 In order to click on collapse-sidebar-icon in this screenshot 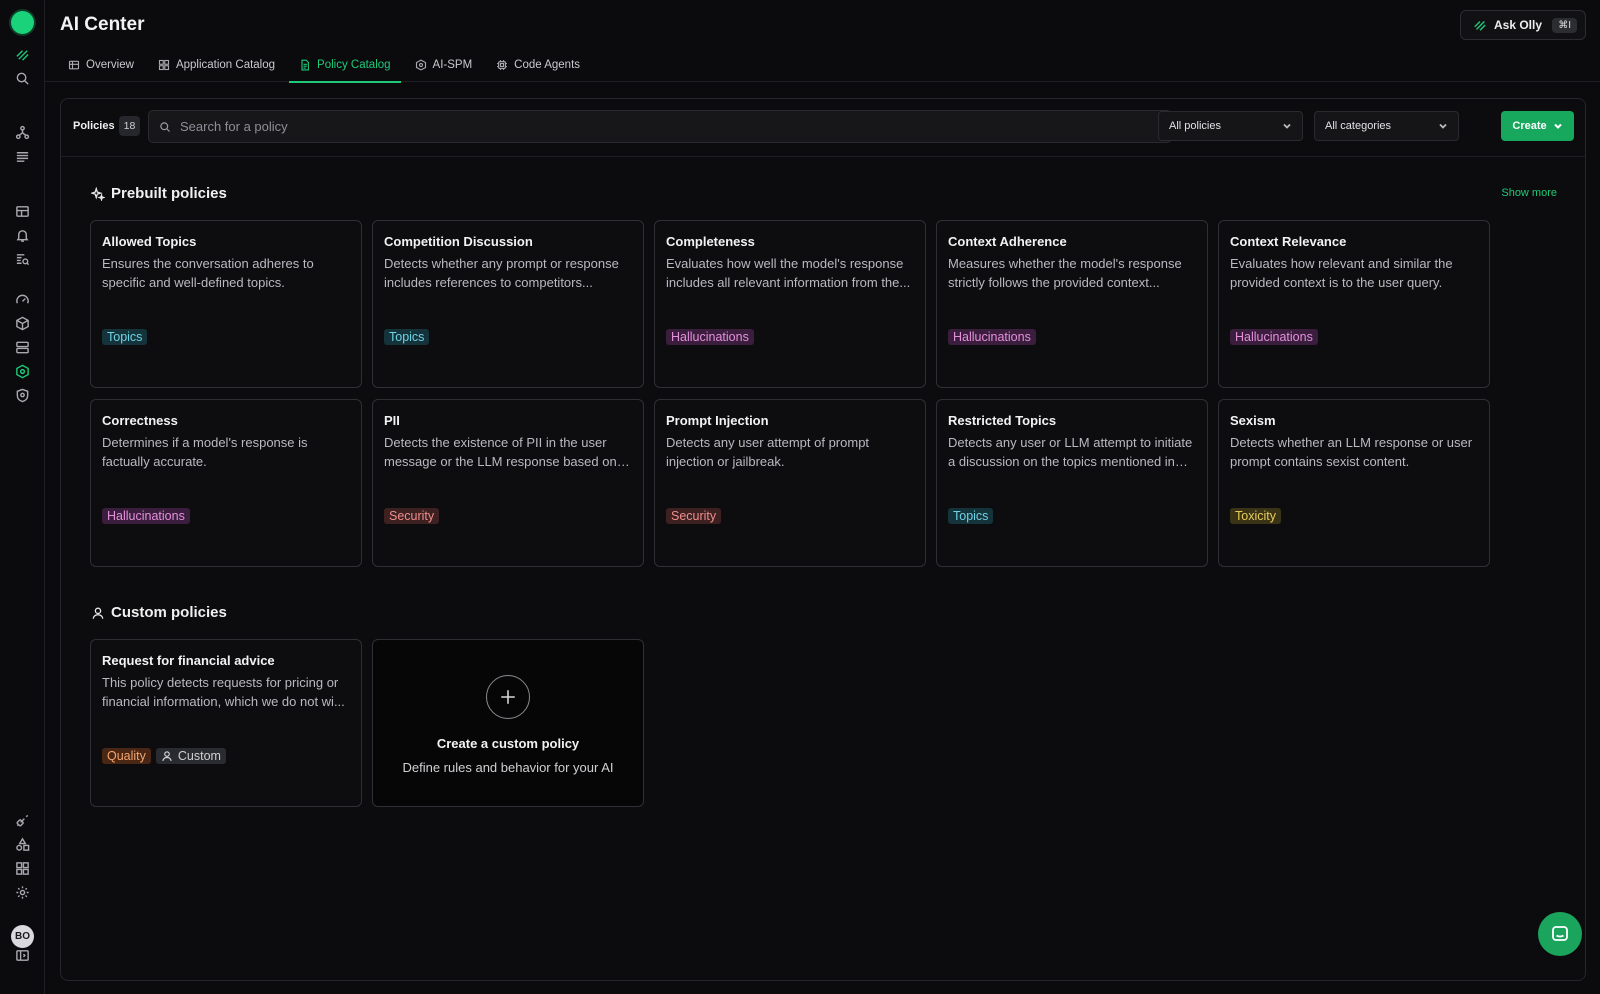, I will do `click(22, 955)`.